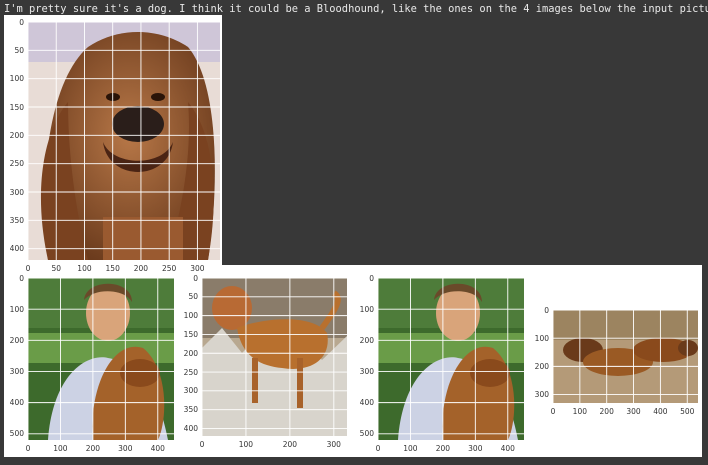  Describe the element at coordinates (16, 135) in the screenshot. I see `input-figure-ytick-label: 200` at that location.